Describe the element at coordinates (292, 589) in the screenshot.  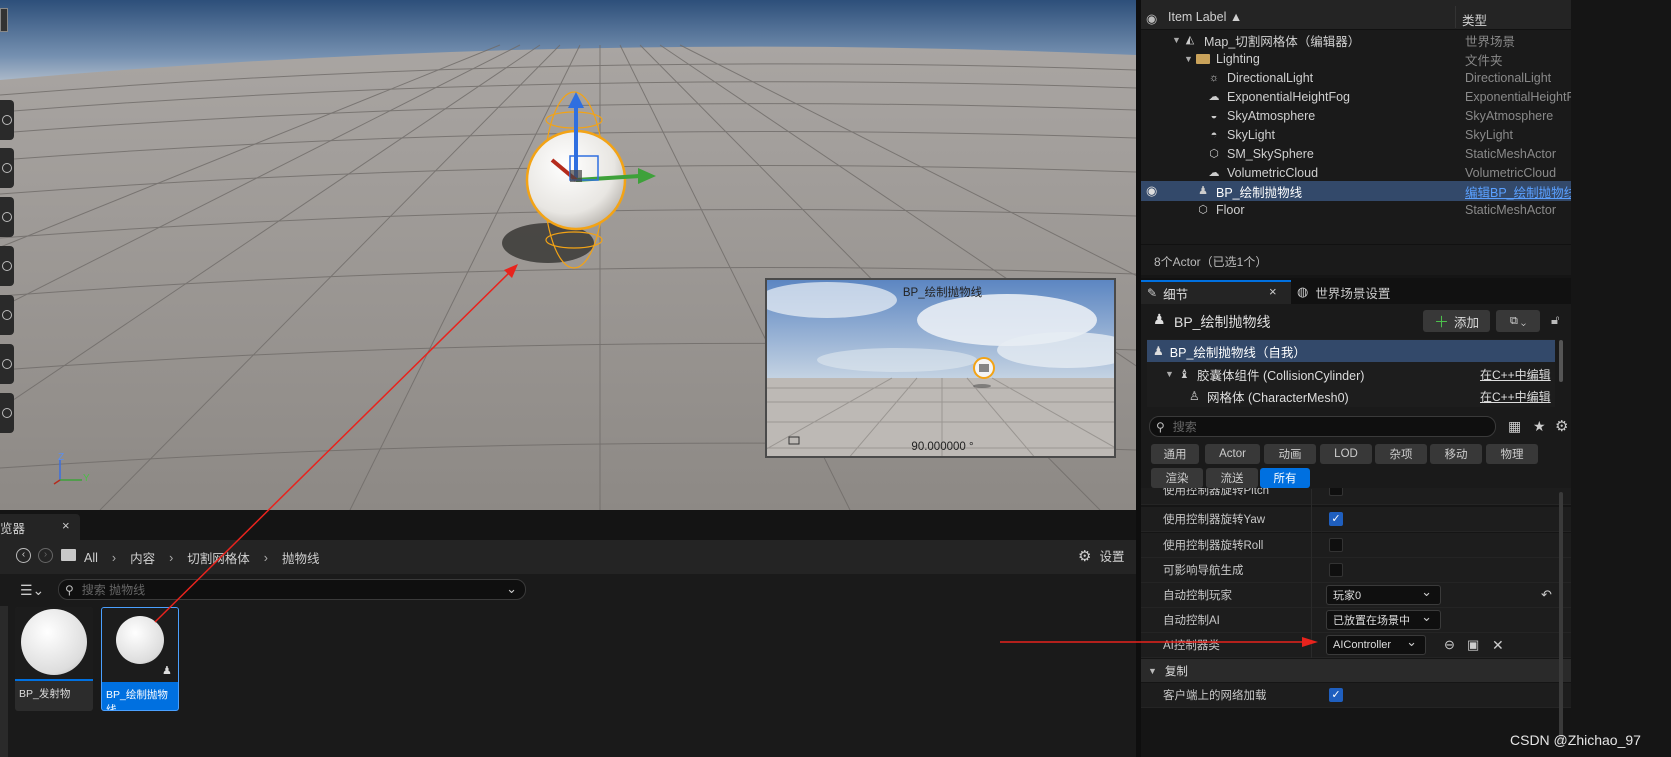
I see `content-search-input: ⚲ 搜索 抛物线 ⌄` at that location.